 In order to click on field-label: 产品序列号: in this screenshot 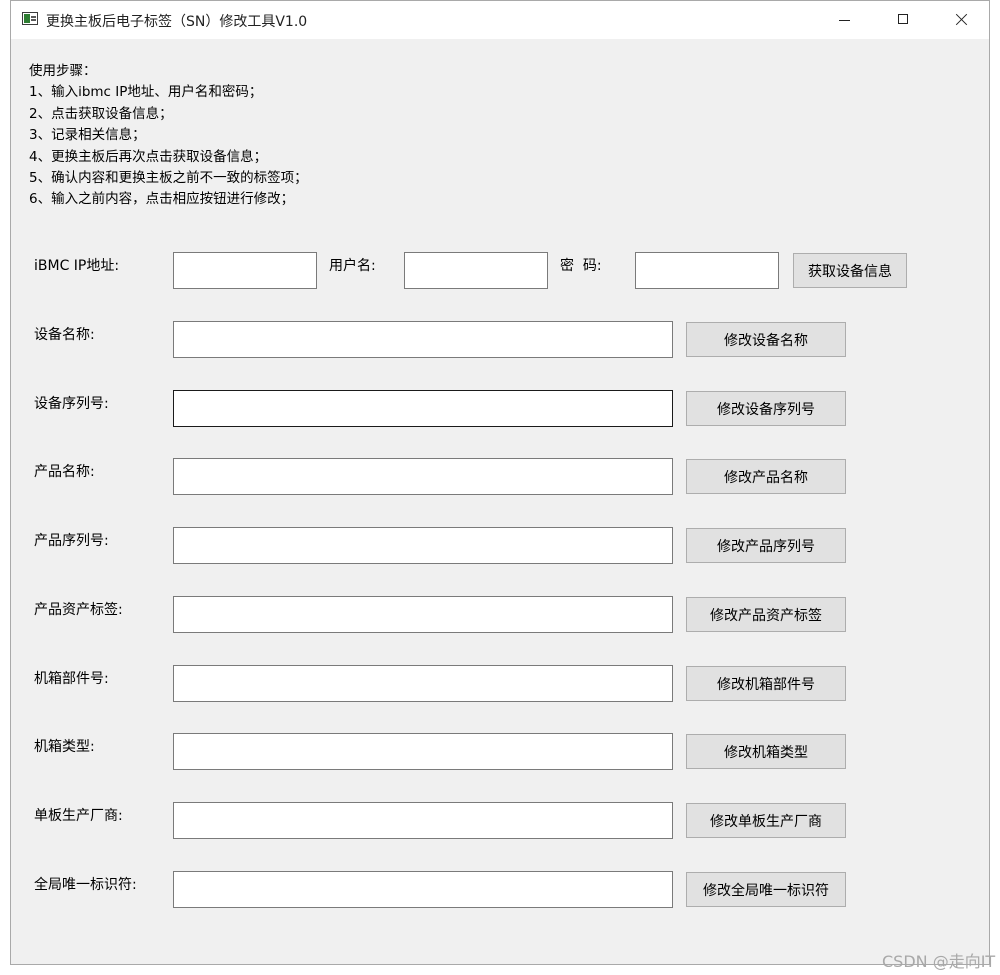, I will do `click(71, 541)`.